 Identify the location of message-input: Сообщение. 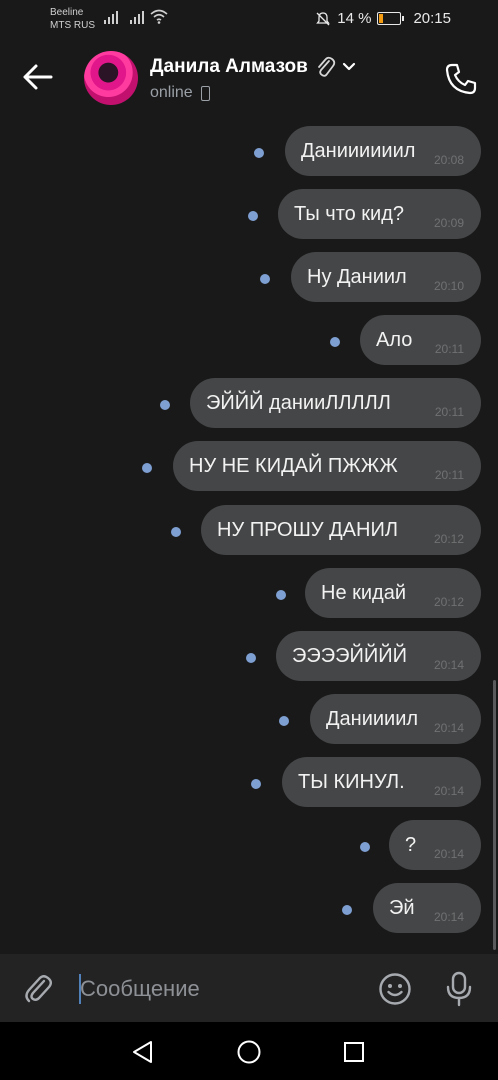
(140, 989).